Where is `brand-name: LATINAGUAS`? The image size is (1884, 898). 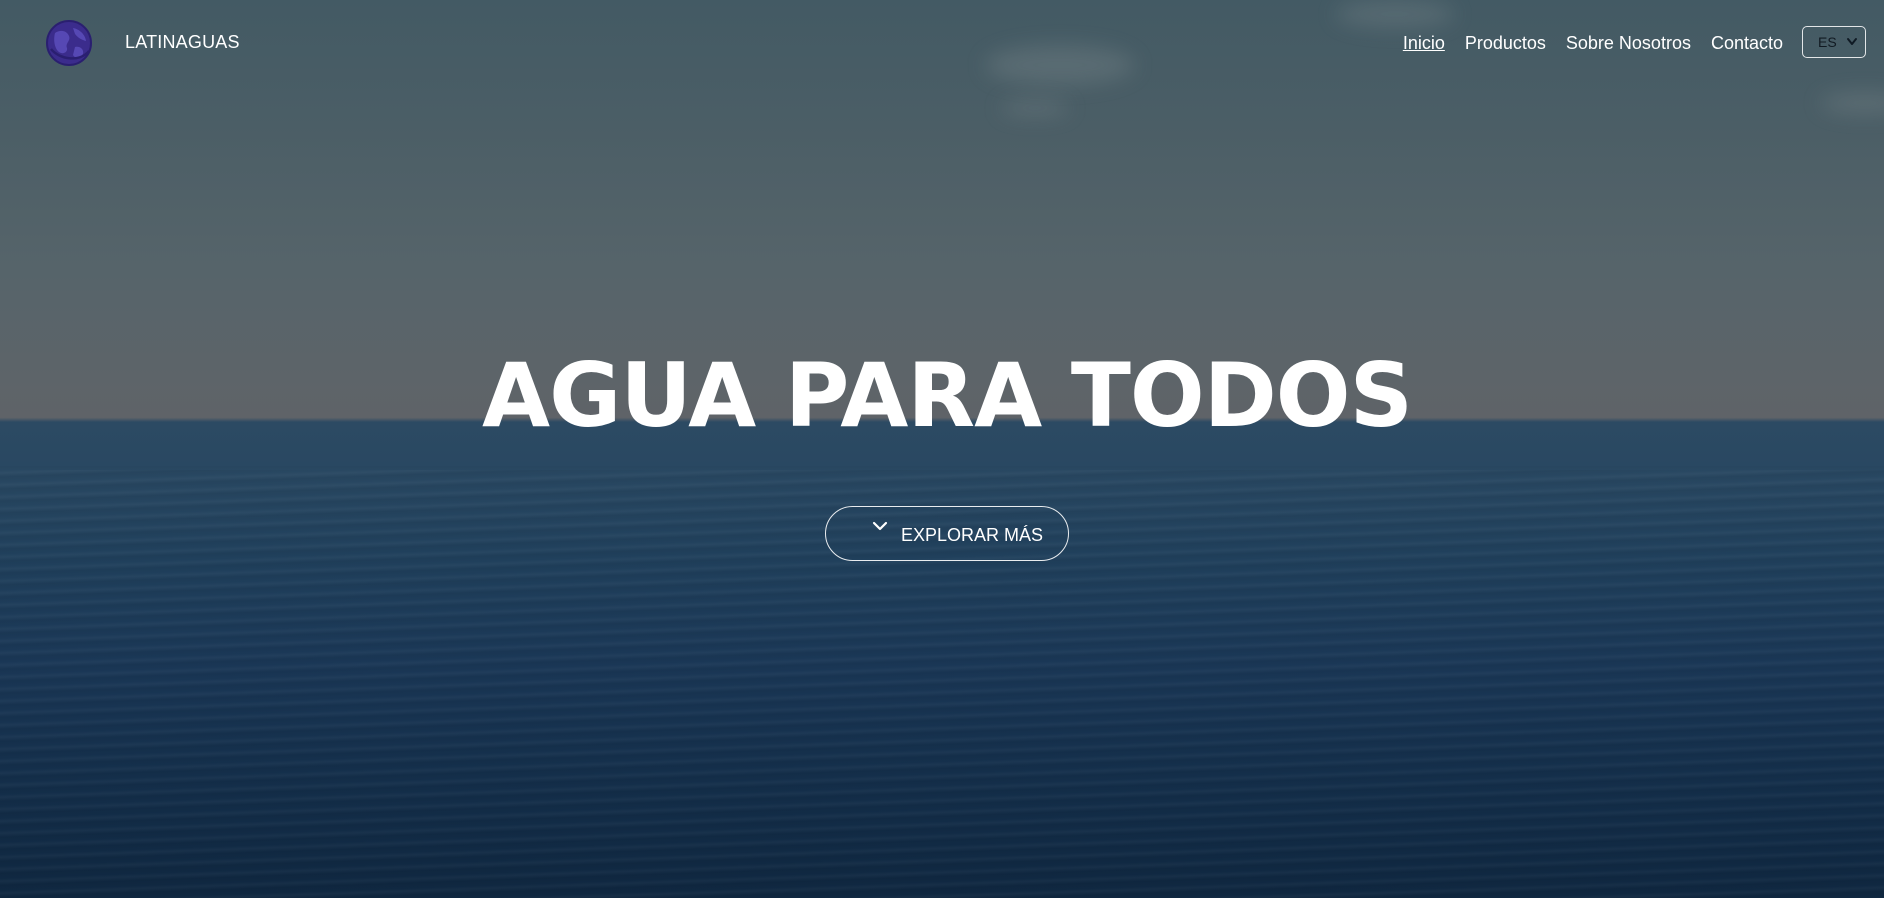
brand-name: LATINAGUAS is located at coordinates (182, 42).